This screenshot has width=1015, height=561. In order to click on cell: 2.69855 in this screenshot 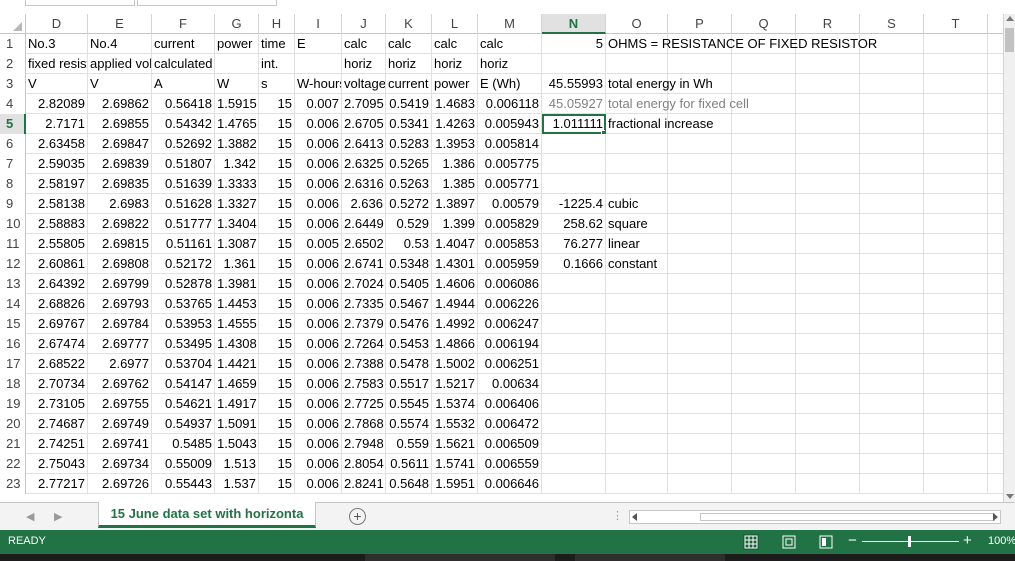, I will do `click(120, 124)`.